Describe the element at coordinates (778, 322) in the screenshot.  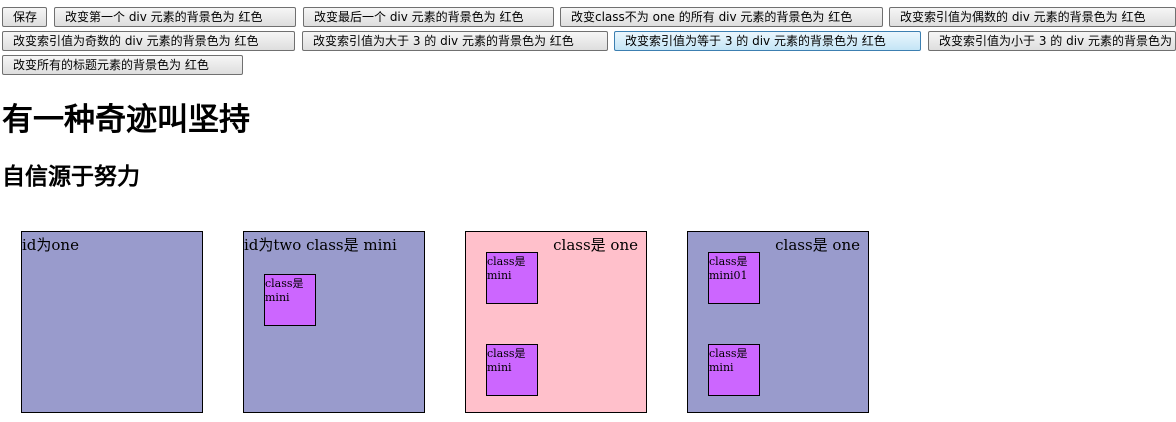
I see `div-class-one-second: class是 one class是 mini01 class是 mini` at that location.